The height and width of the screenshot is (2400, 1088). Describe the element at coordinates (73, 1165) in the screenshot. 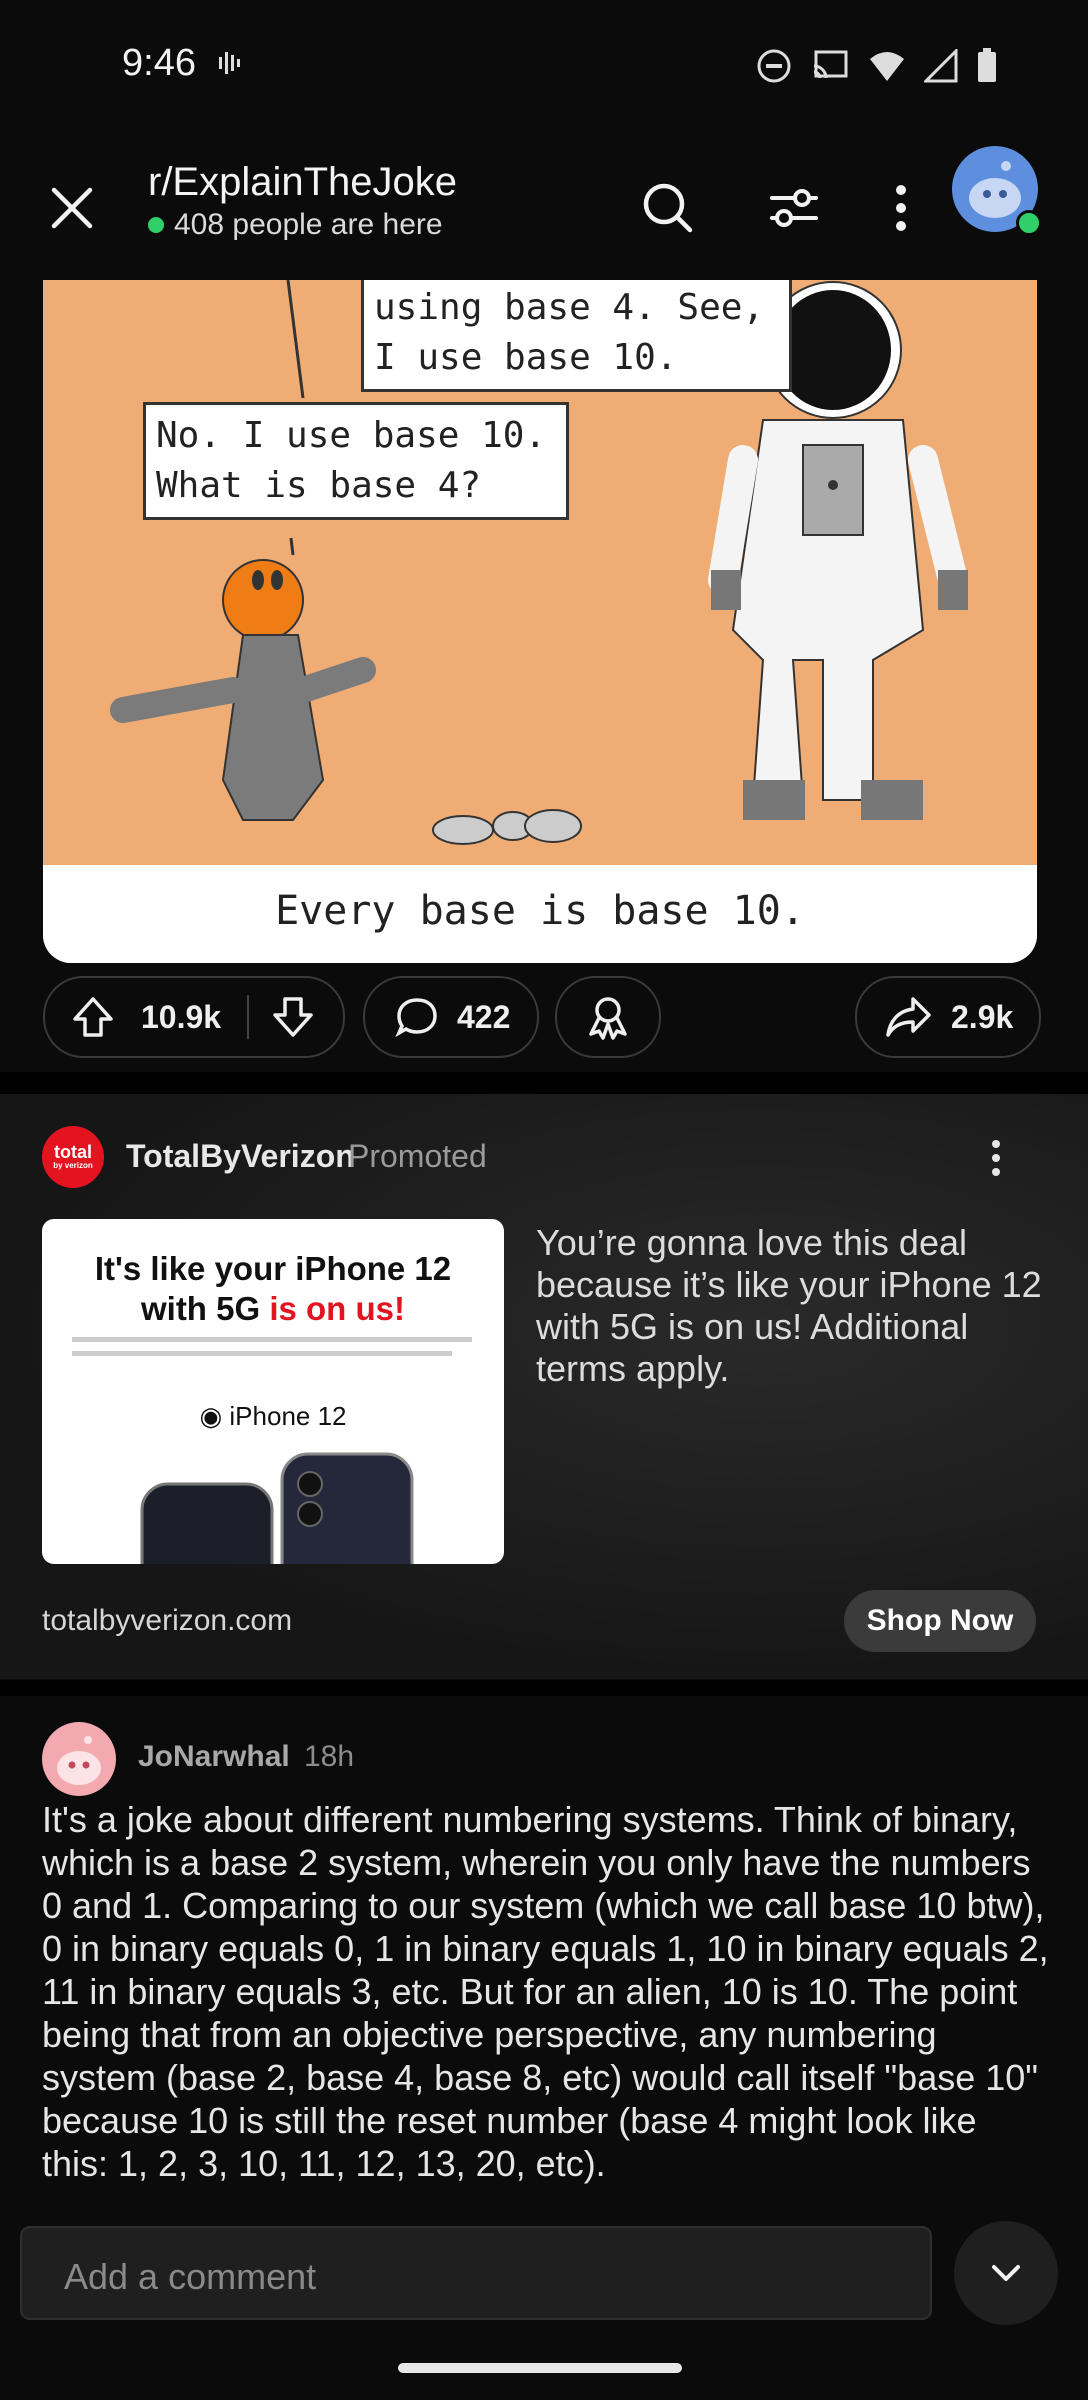

I see `logo-text-sub: by verizon` at that location.